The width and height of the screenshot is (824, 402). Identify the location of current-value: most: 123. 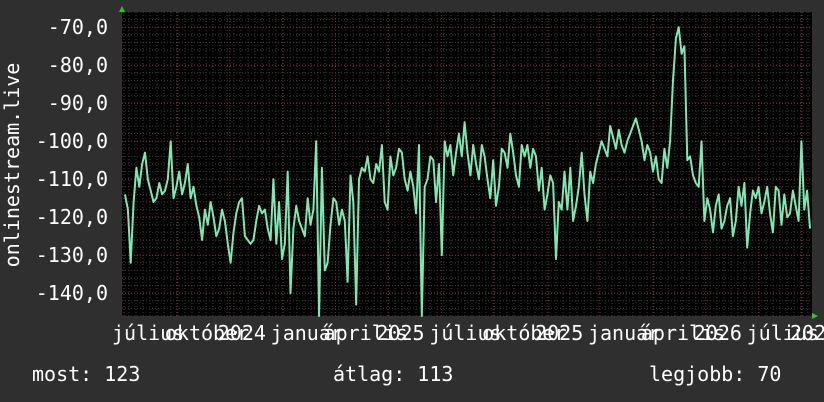
(86, 374).